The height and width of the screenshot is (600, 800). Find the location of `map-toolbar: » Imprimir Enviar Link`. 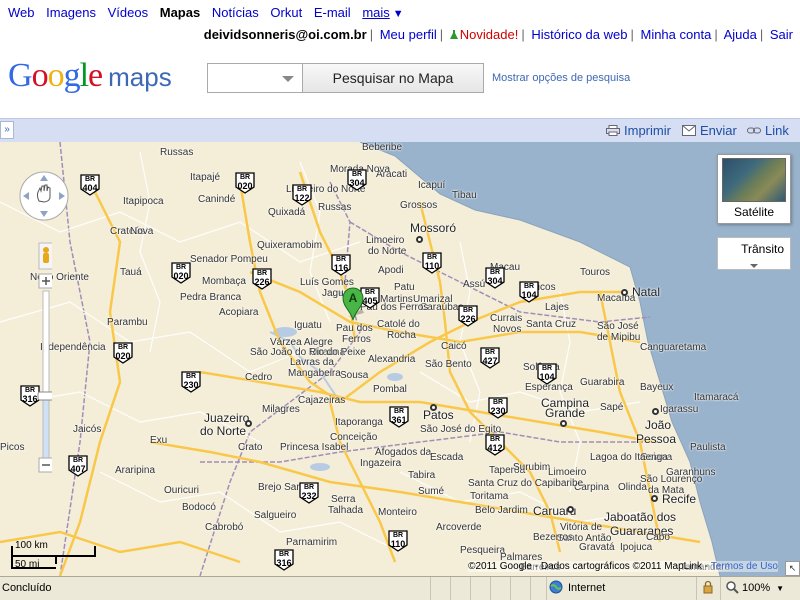

map-toolbar: » Imprimir Enviar Link is located at coordinates (400, 130).